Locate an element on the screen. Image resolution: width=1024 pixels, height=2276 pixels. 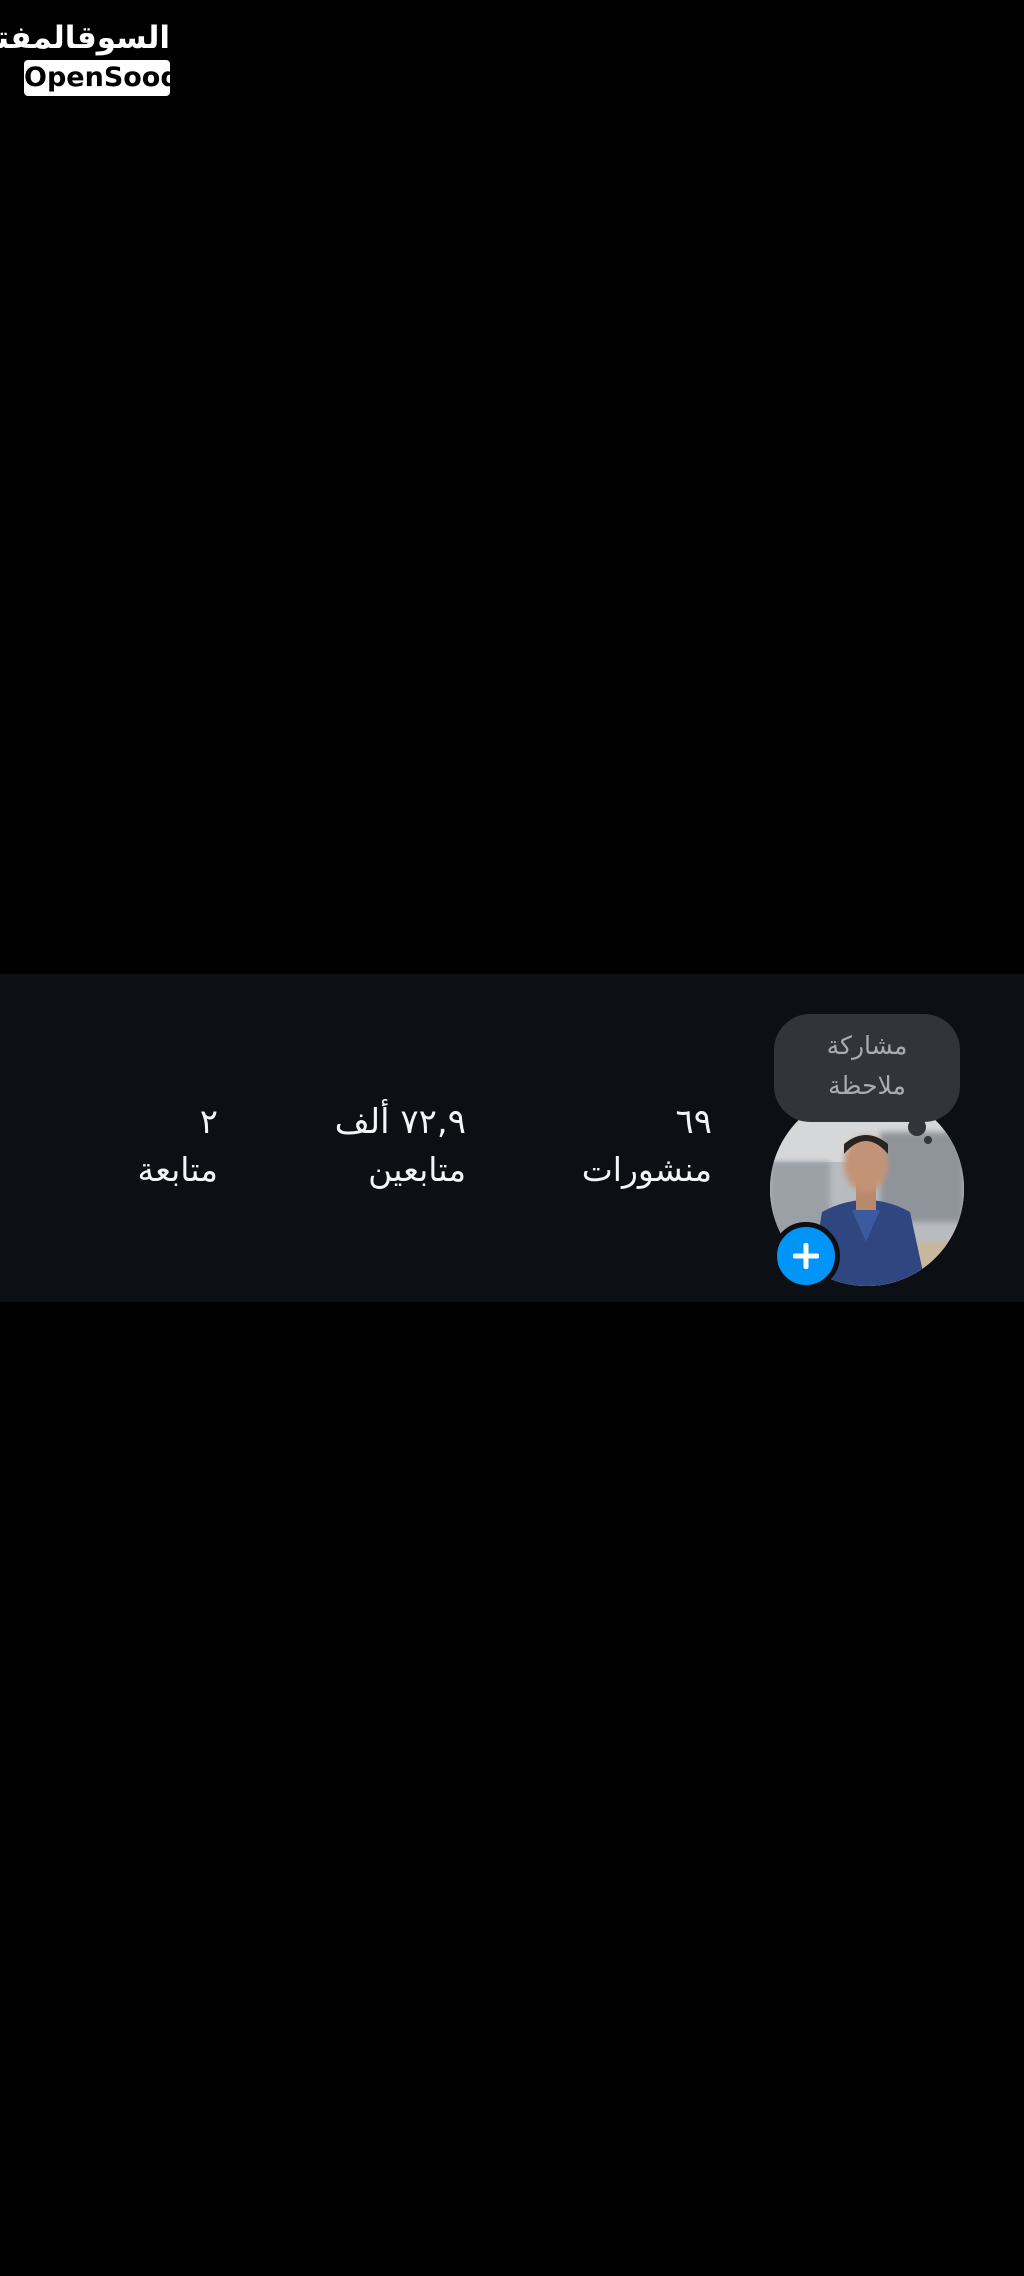
posts-stat: ٦٩ منشورات is located at coordinates (647, 1146).